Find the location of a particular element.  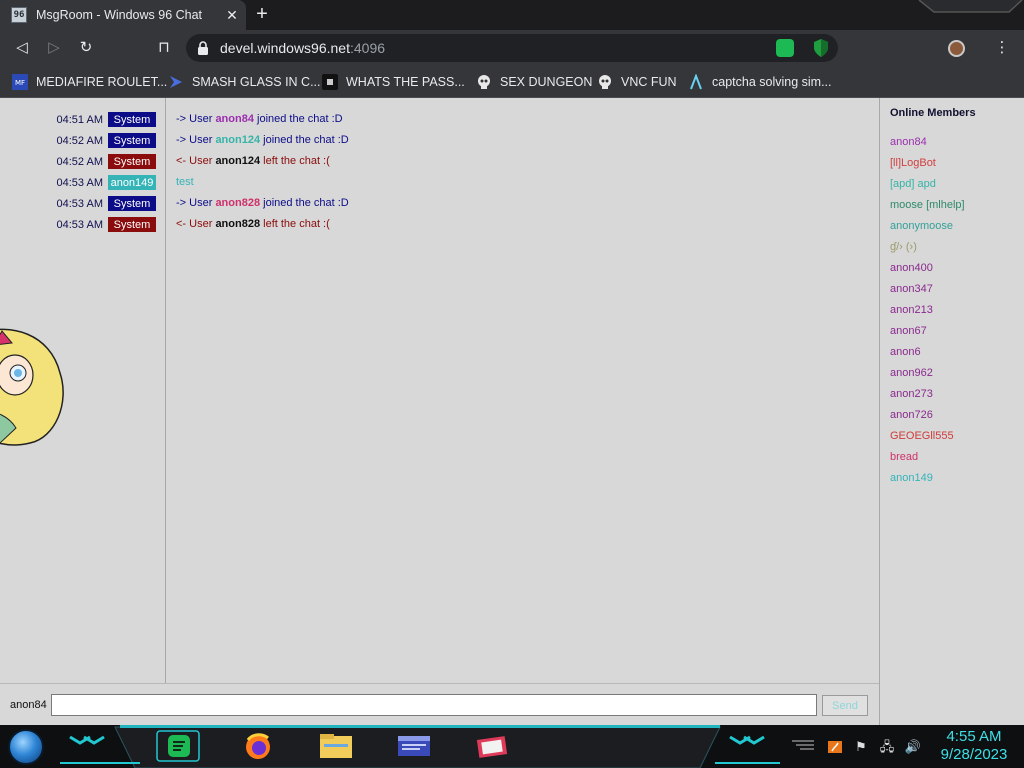

forward-button: ▷ is located at coordinates (54, 48).